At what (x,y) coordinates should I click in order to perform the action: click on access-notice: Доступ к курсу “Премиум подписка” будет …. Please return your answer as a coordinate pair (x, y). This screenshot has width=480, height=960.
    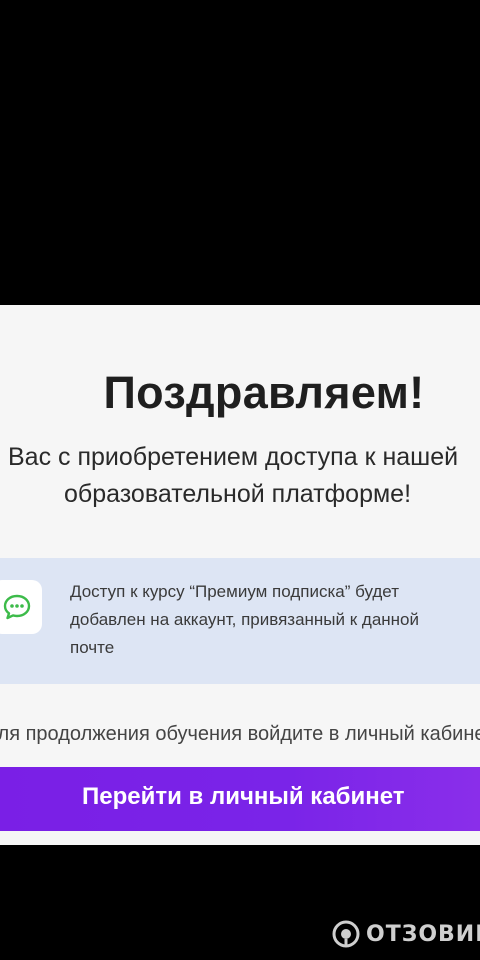
    Looking at the image, I should click on (240, 621).